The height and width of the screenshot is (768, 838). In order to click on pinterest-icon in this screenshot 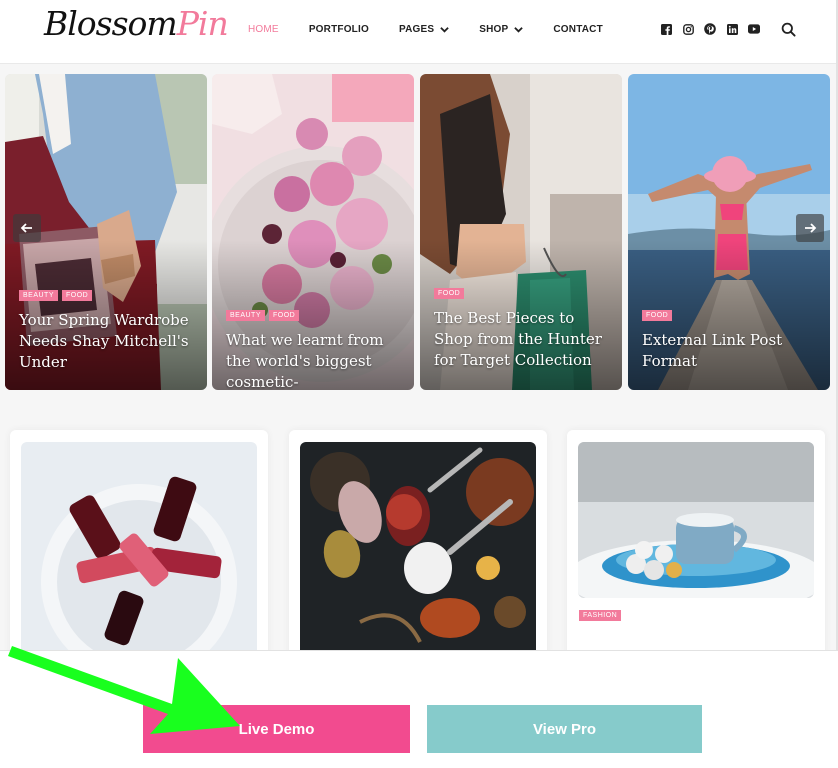, I will do `click(710, 29)`.